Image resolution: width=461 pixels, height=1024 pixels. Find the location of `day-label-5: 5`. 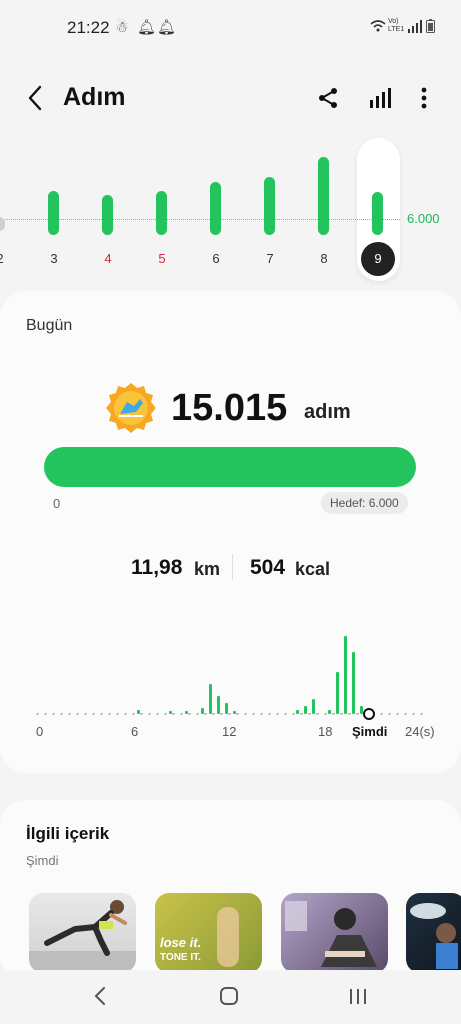

day-label-5: 5 is located at coordinates (162, 258).